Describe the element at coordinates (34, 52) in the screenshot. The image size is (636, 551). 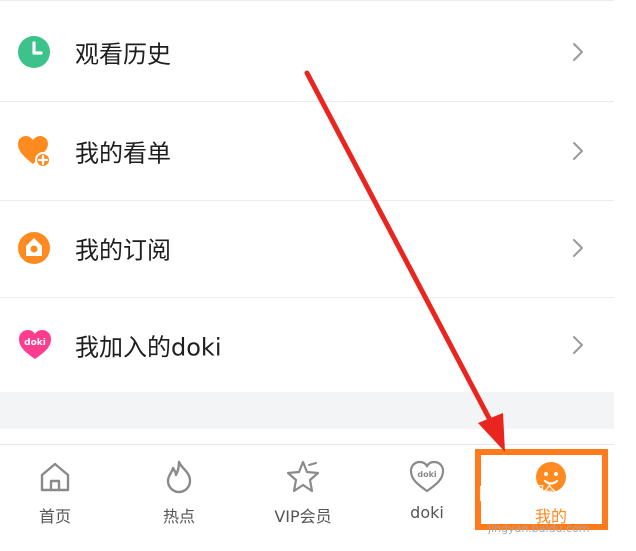
I see `clock-icon` at that location.